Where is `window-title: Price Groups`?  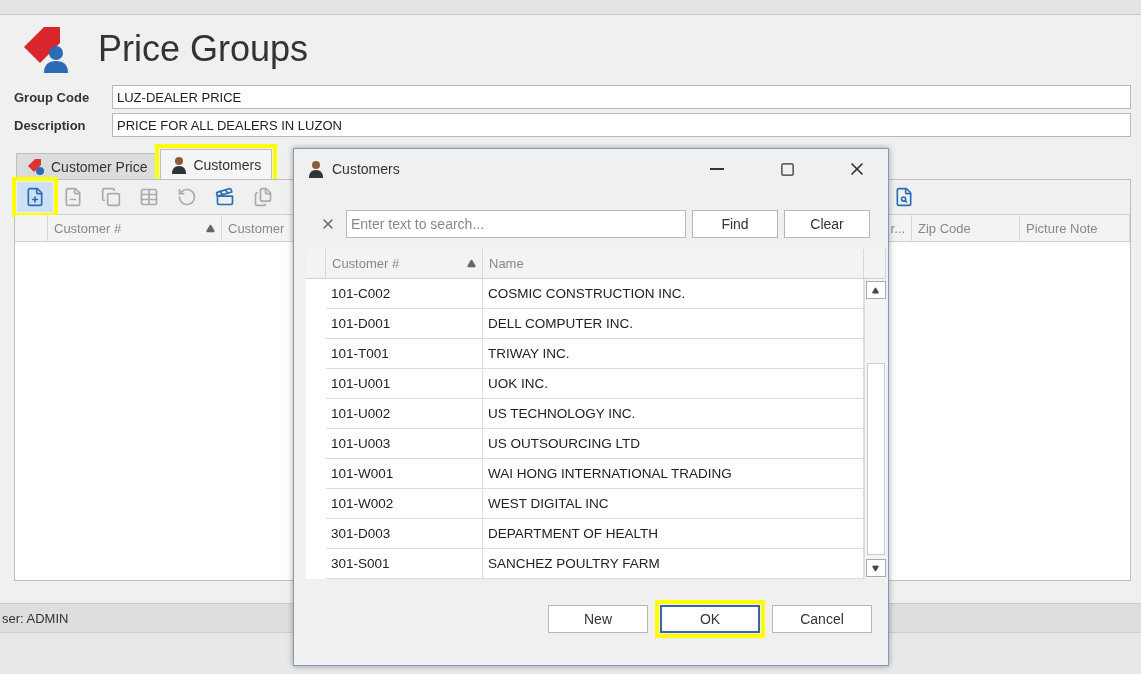 window-title: Price Groups is located at coordinates (203, 49).